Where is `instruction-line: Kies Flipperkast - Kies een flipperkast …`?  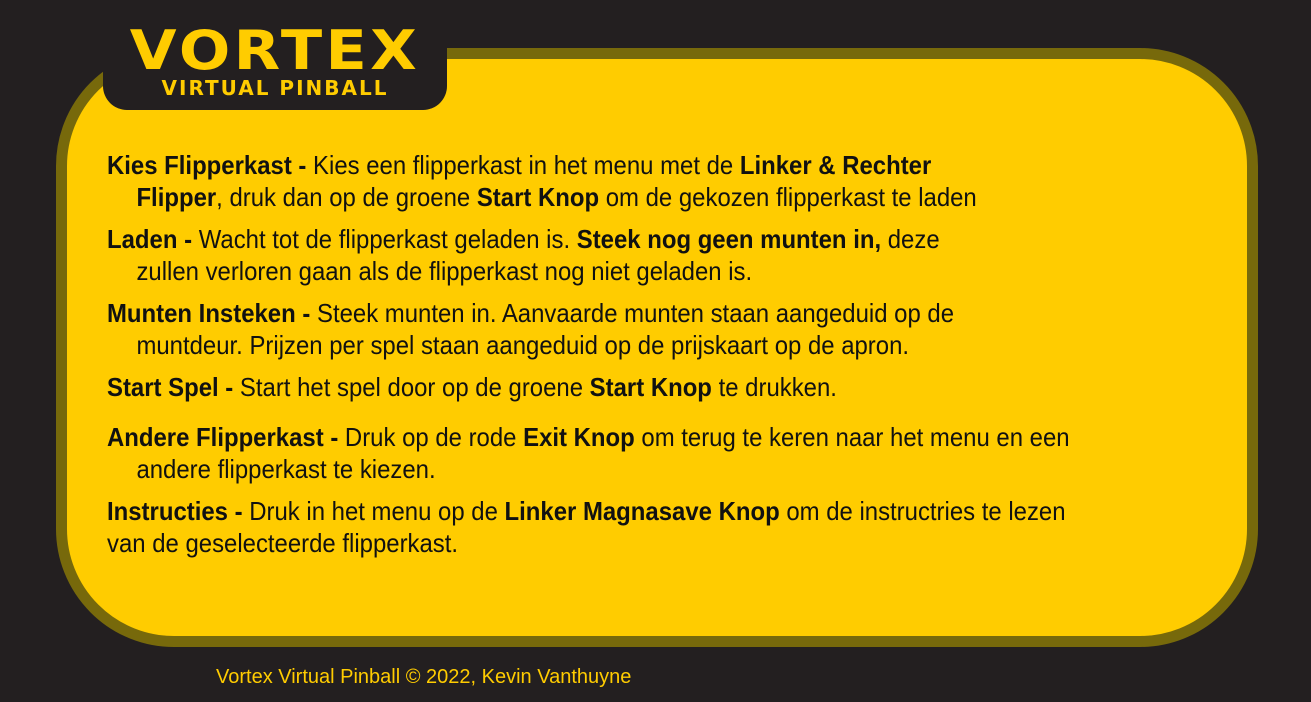
instruction-line: Kies Flipperkast - Kies een flipperkast … is located at coordinates (617, 165).